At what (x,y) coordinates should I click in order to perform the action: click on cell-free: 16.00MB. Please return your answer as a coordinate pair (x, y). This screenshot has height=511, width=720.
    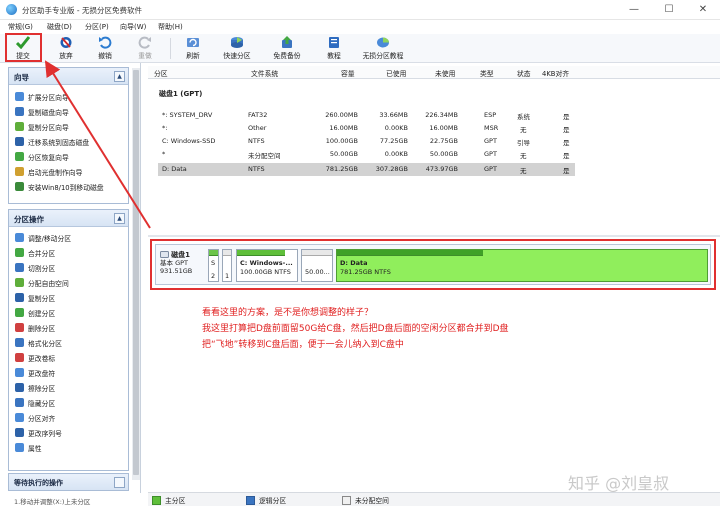
    Looking at the image, I should click on (443, 128).